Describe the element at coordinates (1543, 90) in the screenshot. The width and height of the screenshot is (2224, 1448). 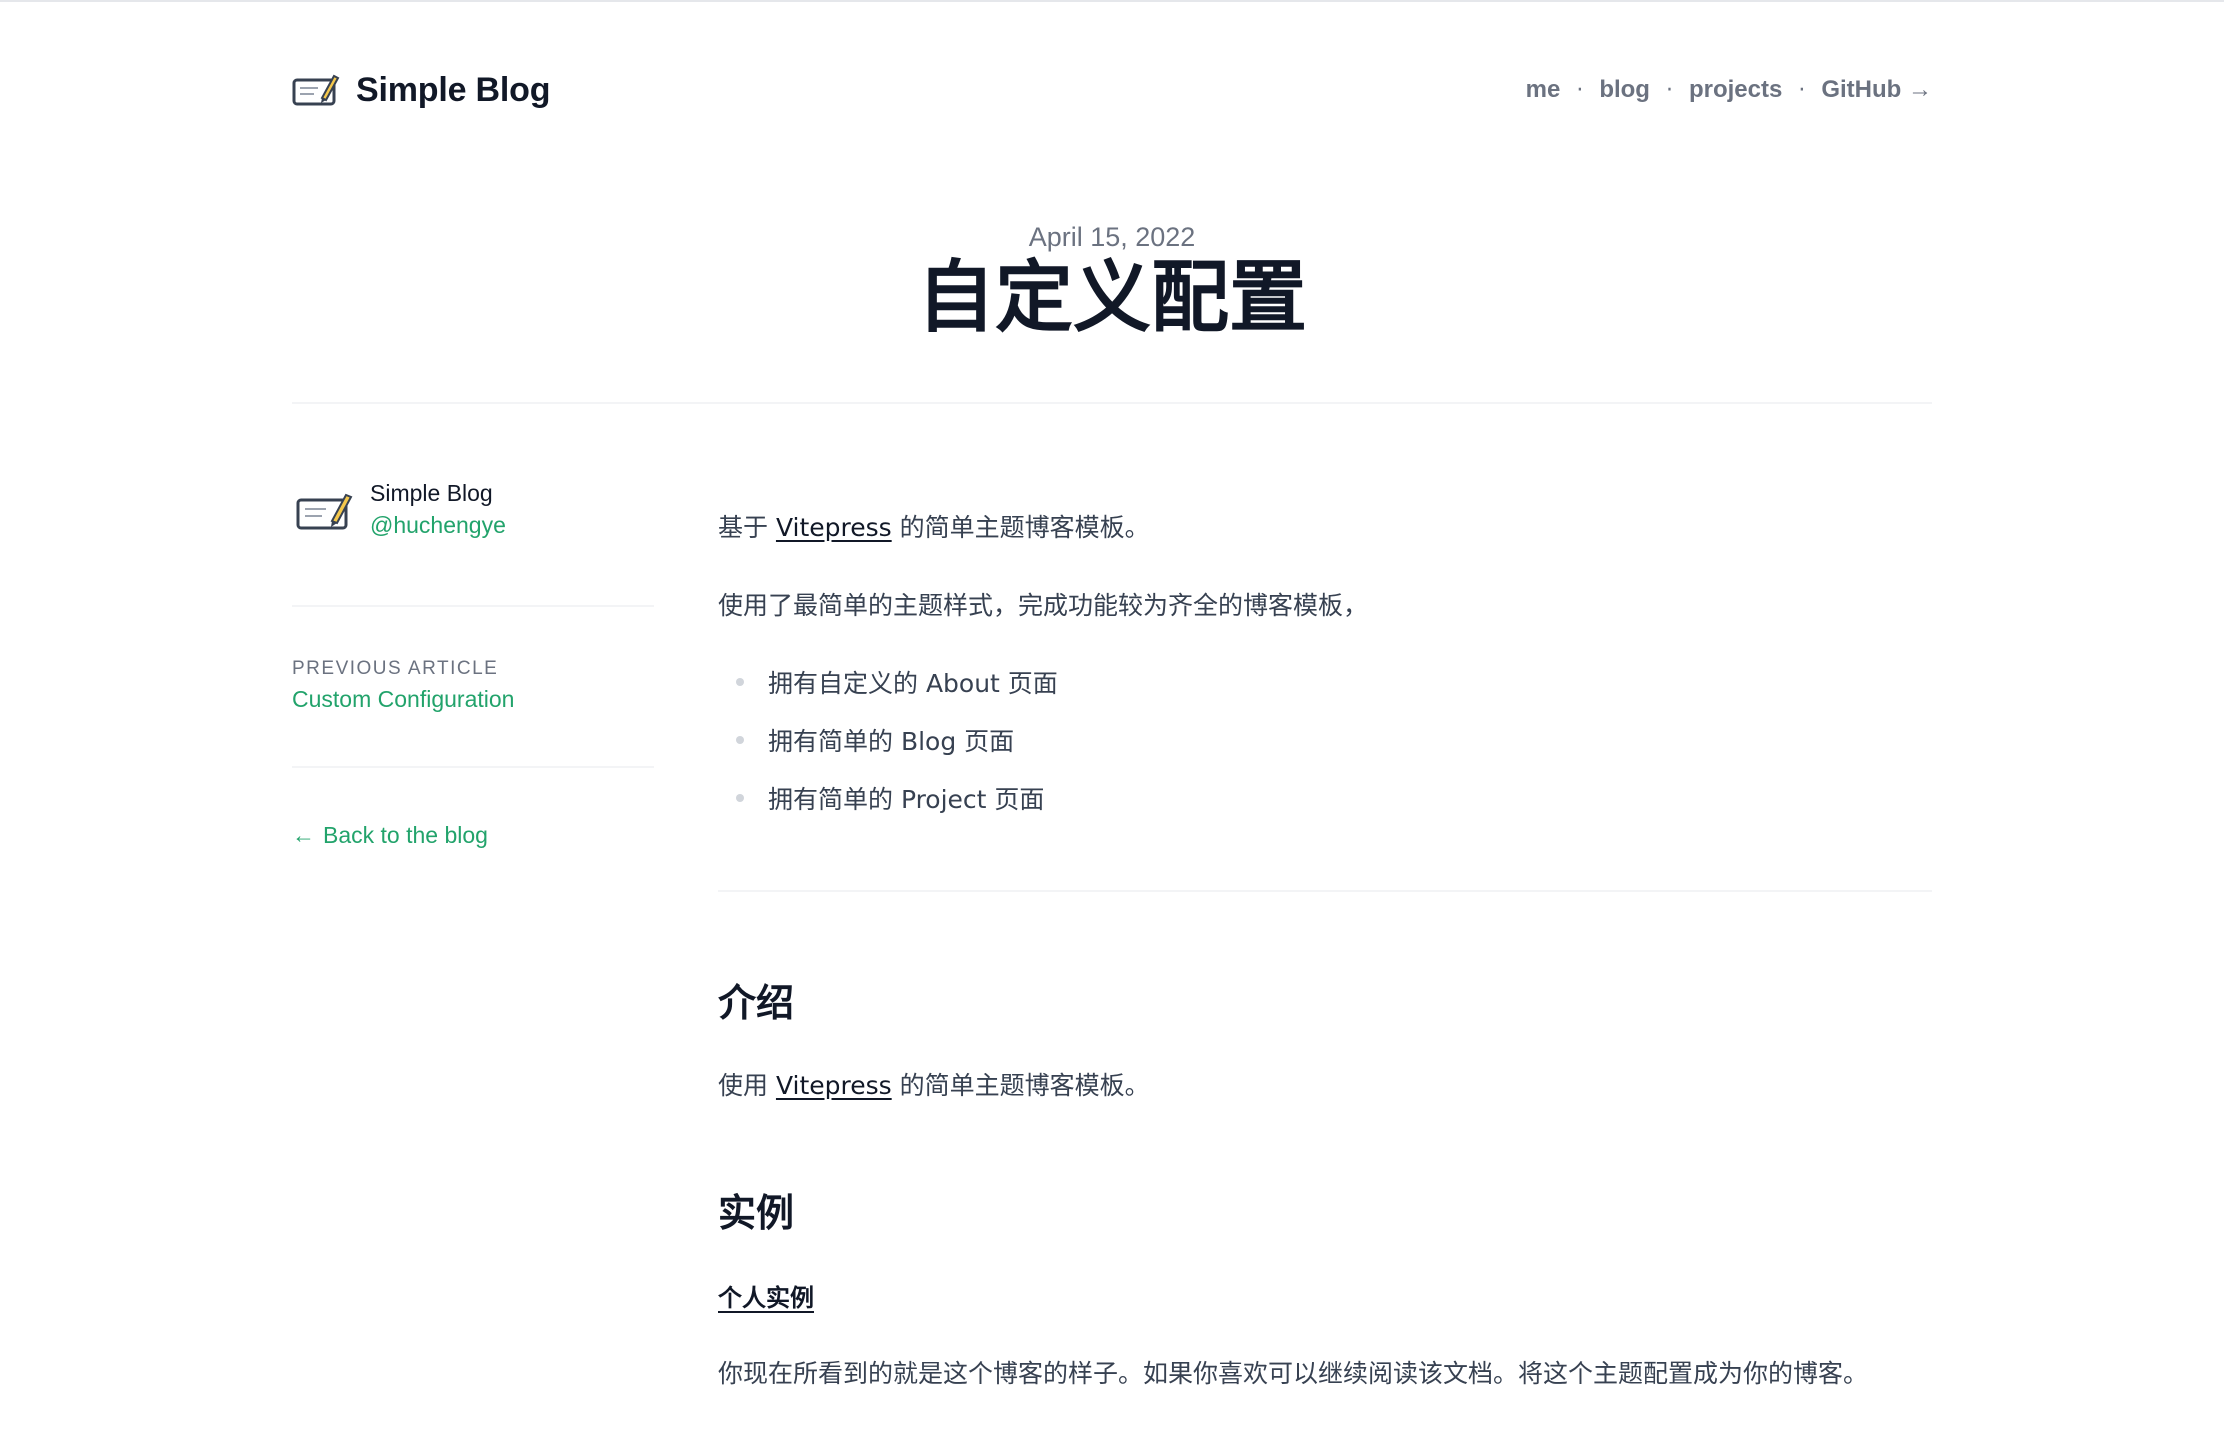
I see `nav-me: me` at that location.